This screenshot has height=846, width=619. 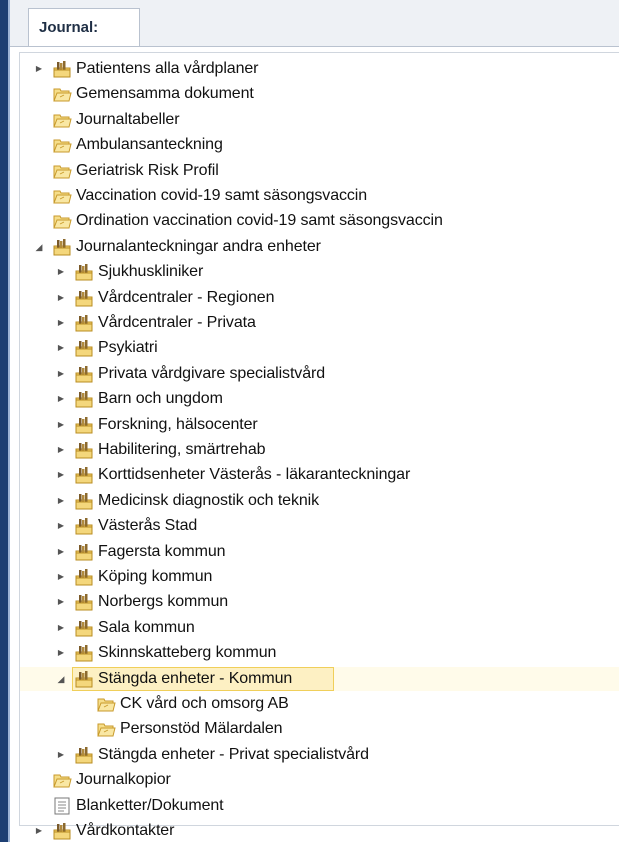 What do you see at coordinates (62, 806) in the screenshot?
I see `document-icon` at bounding box center [62, 806].